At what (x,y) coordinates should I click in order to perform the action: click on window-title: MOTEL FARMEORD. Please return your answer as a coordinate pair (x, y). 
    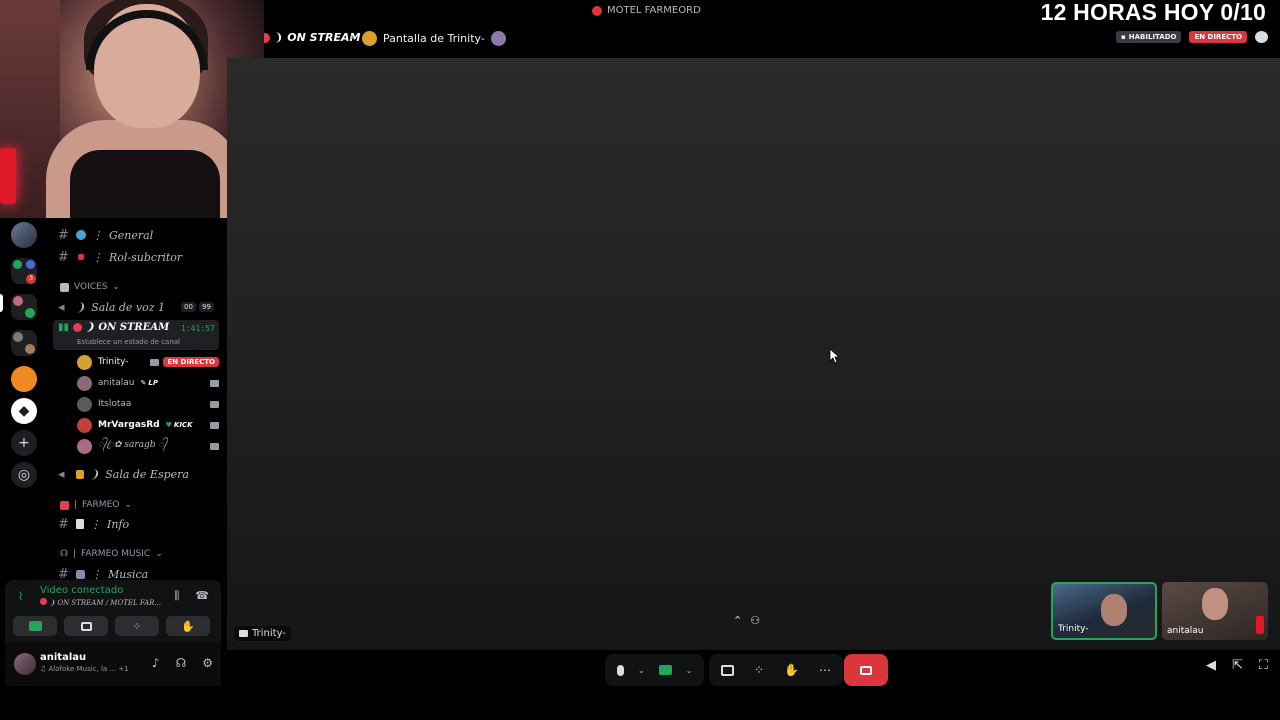
    Looking at the image, I should click on (646, 10).